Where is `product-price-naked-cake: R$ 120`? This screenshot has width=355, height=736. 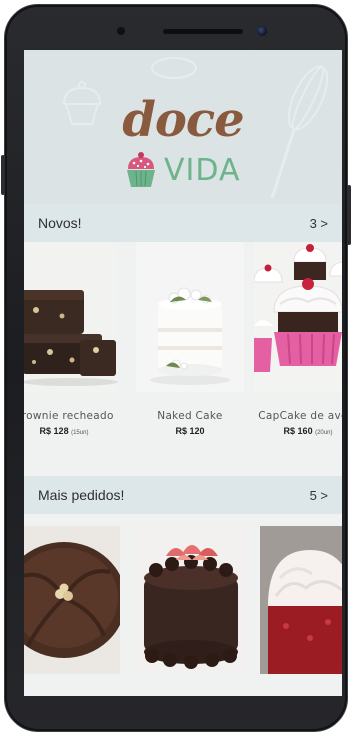 product-price-naked-cake: R$ 120 is located at coordinates (190, 431).